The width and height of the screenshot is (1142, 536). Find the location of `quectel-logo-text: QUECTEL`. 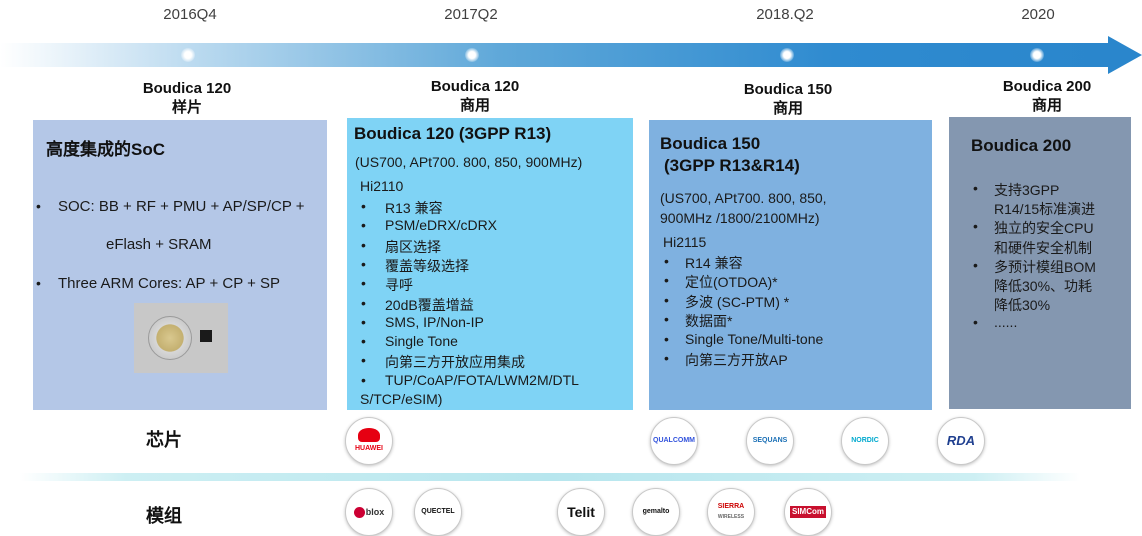

quectel-logo-text: QUECTEL is located at coordinates (437, 512).